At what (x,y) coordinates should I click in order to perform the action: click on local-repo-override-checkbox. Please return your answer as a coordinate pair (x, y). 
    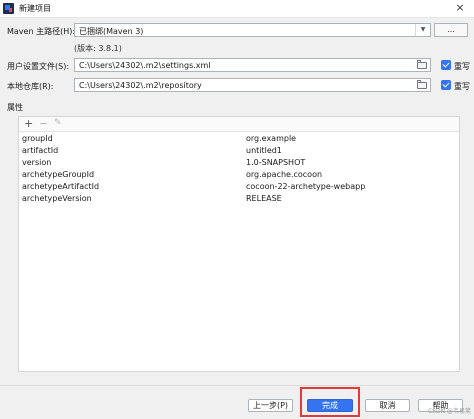
    Looking at the image, I should click on (446, 85).